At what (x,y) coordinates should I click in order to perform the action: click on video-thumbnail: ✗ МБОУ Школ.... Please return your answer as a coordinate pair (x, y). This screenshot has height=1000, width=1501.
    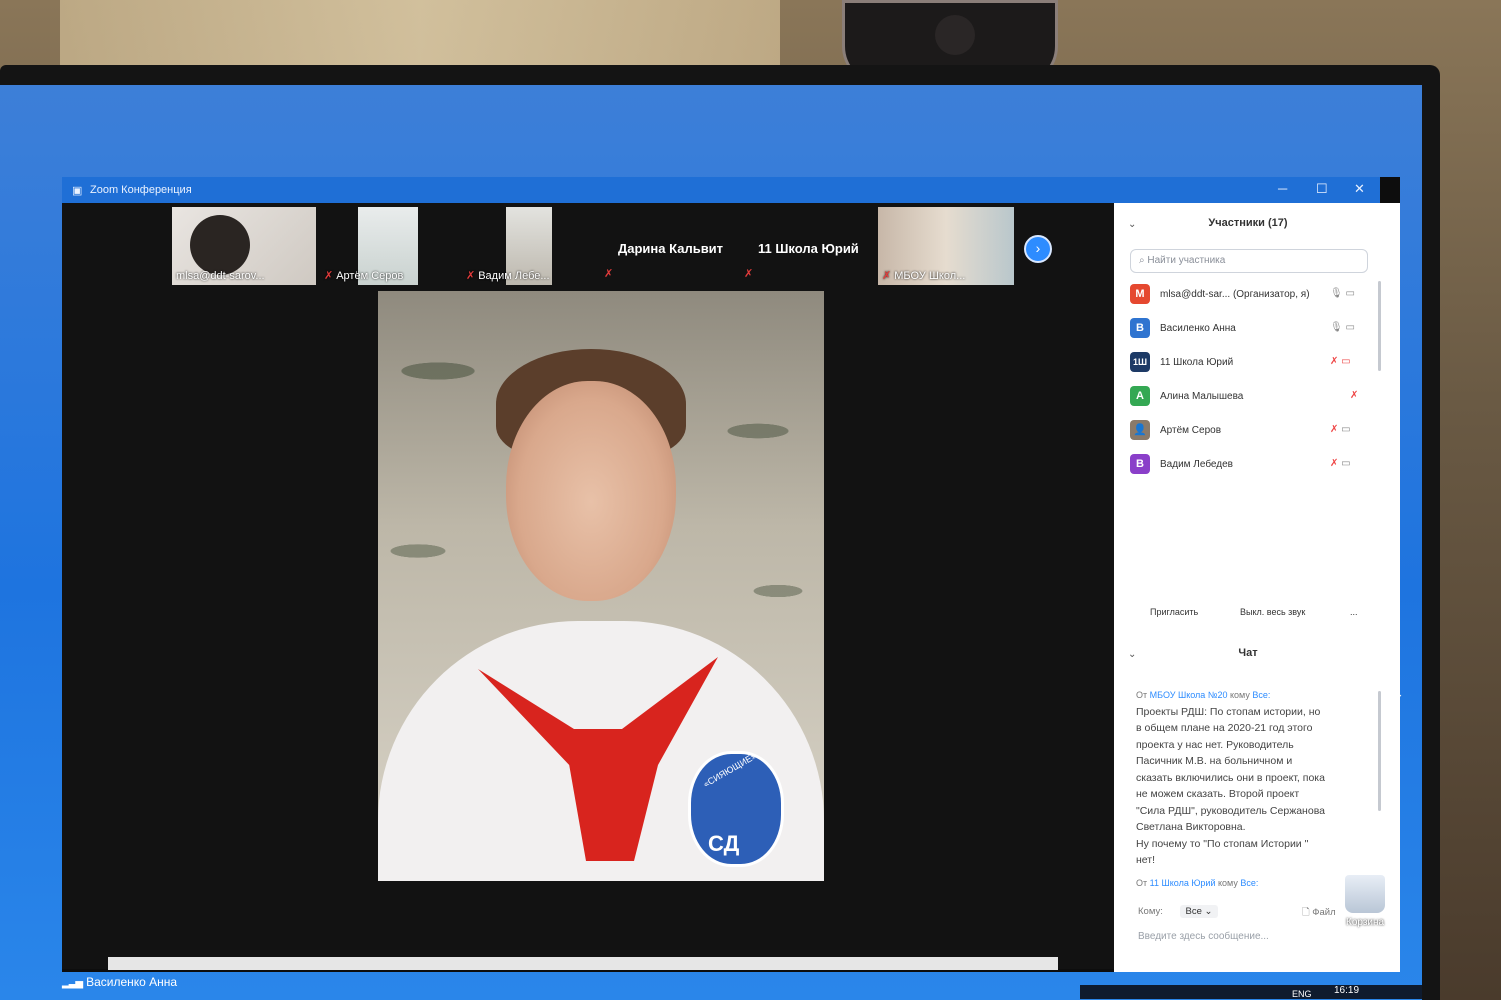
    Looking at the image, I should click on (946, 246).